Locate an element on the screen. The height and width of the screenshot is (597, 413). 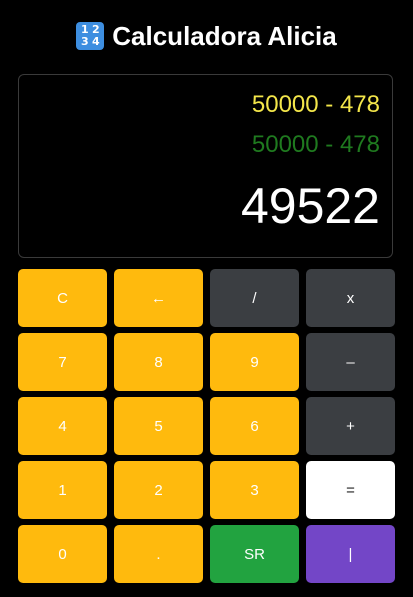
previous-expression: 50000 - 478 is located at coordinates (315, 104).